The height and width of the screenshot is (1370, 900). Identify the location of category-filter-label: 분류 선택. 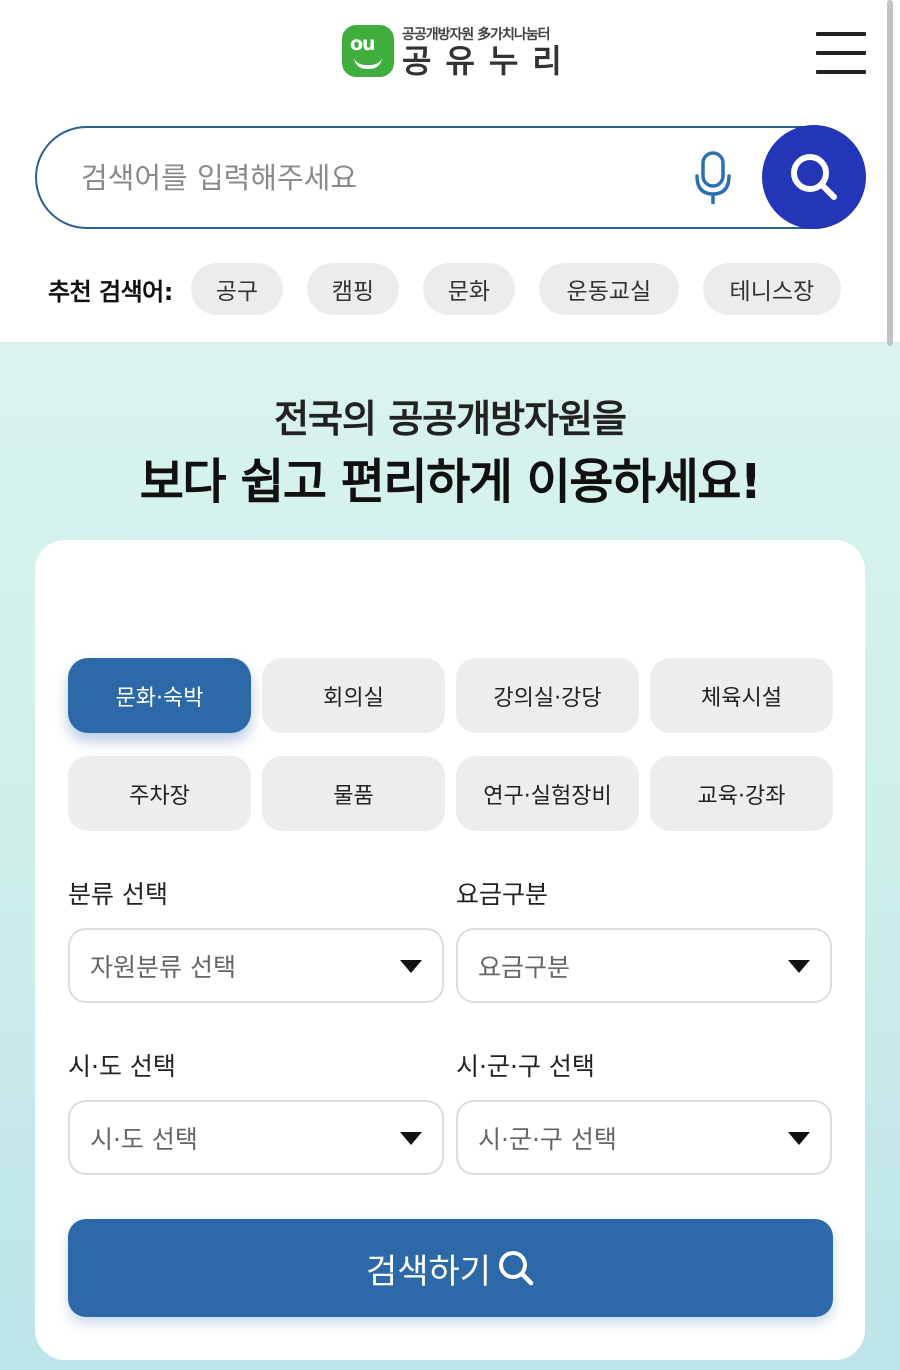
(118, 894).